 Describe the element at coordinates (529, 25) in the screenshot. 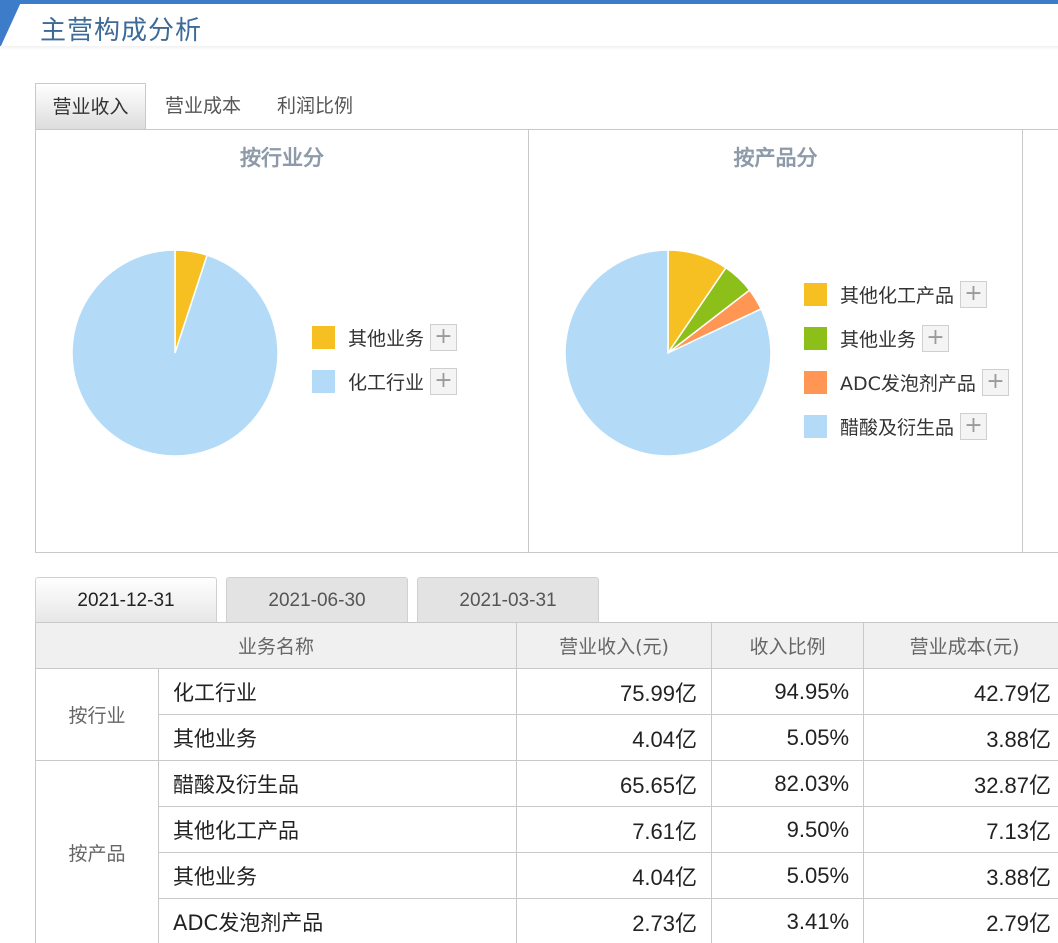

I see `section-header: 主营构成分析` at that location.